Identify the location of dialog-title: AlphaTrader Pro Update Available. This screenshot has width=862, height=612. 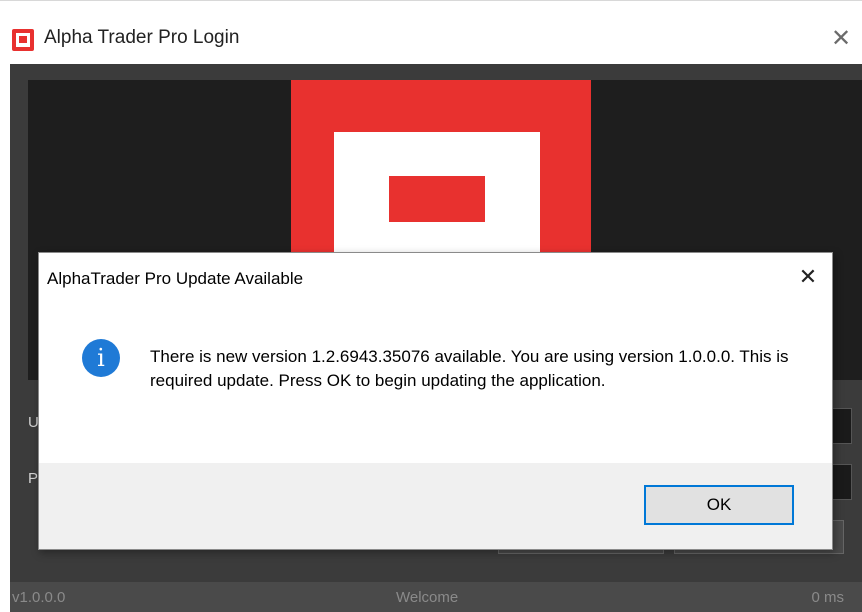
(175, 278).